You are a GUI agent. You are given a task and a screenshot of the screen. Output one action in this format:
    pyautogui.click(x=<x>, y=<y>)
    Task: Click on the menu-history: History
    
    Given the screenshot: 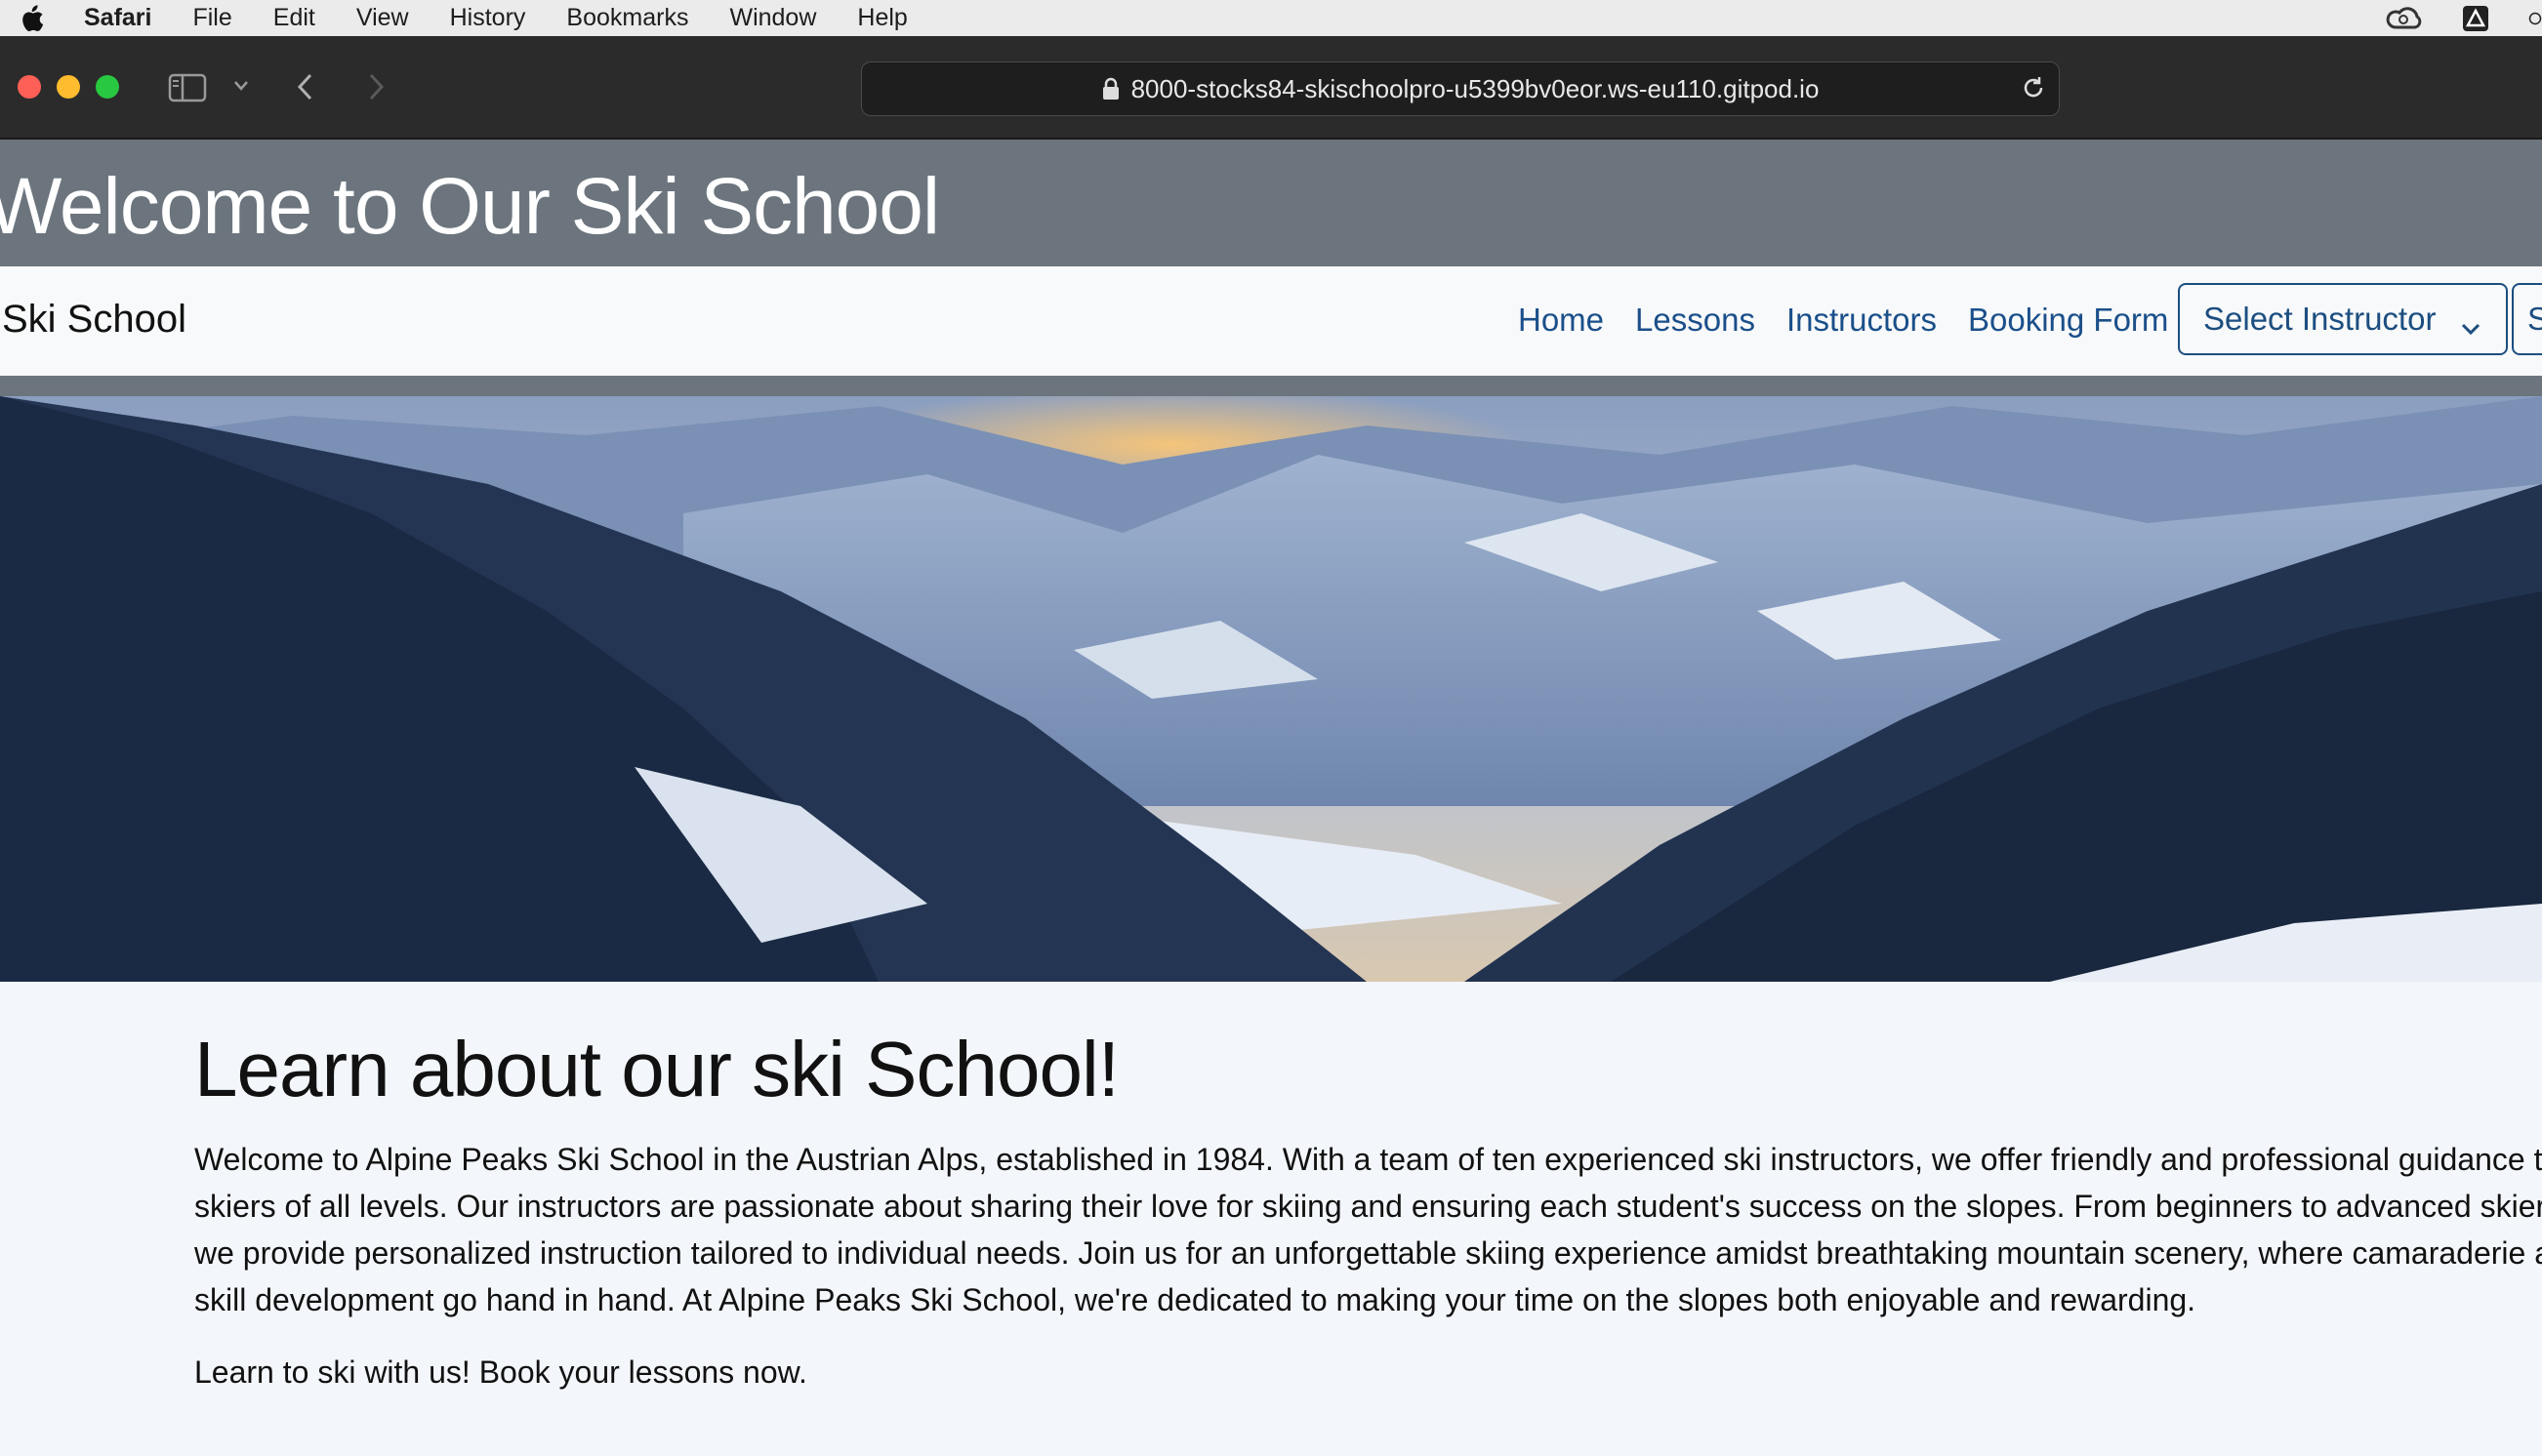 What is the action you would take?
    pyautogui.click(x=488, y=18)
    